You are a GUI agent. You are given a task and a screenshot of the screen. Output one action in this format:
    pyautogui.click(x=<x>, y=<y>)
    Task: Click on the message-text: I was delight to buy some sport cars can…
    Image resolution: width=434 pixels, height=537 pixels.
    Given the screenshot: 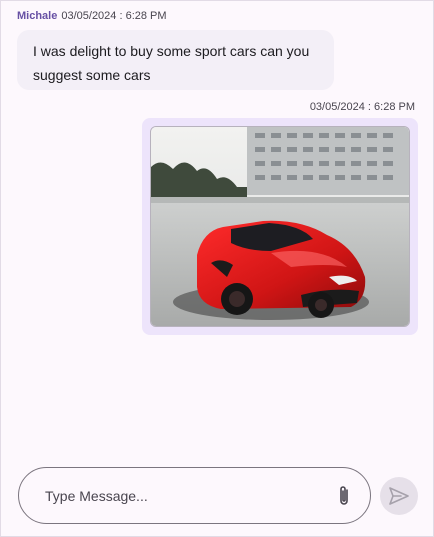 What is the action you would take?
    pyautogui.click(x=171, y=63)
    